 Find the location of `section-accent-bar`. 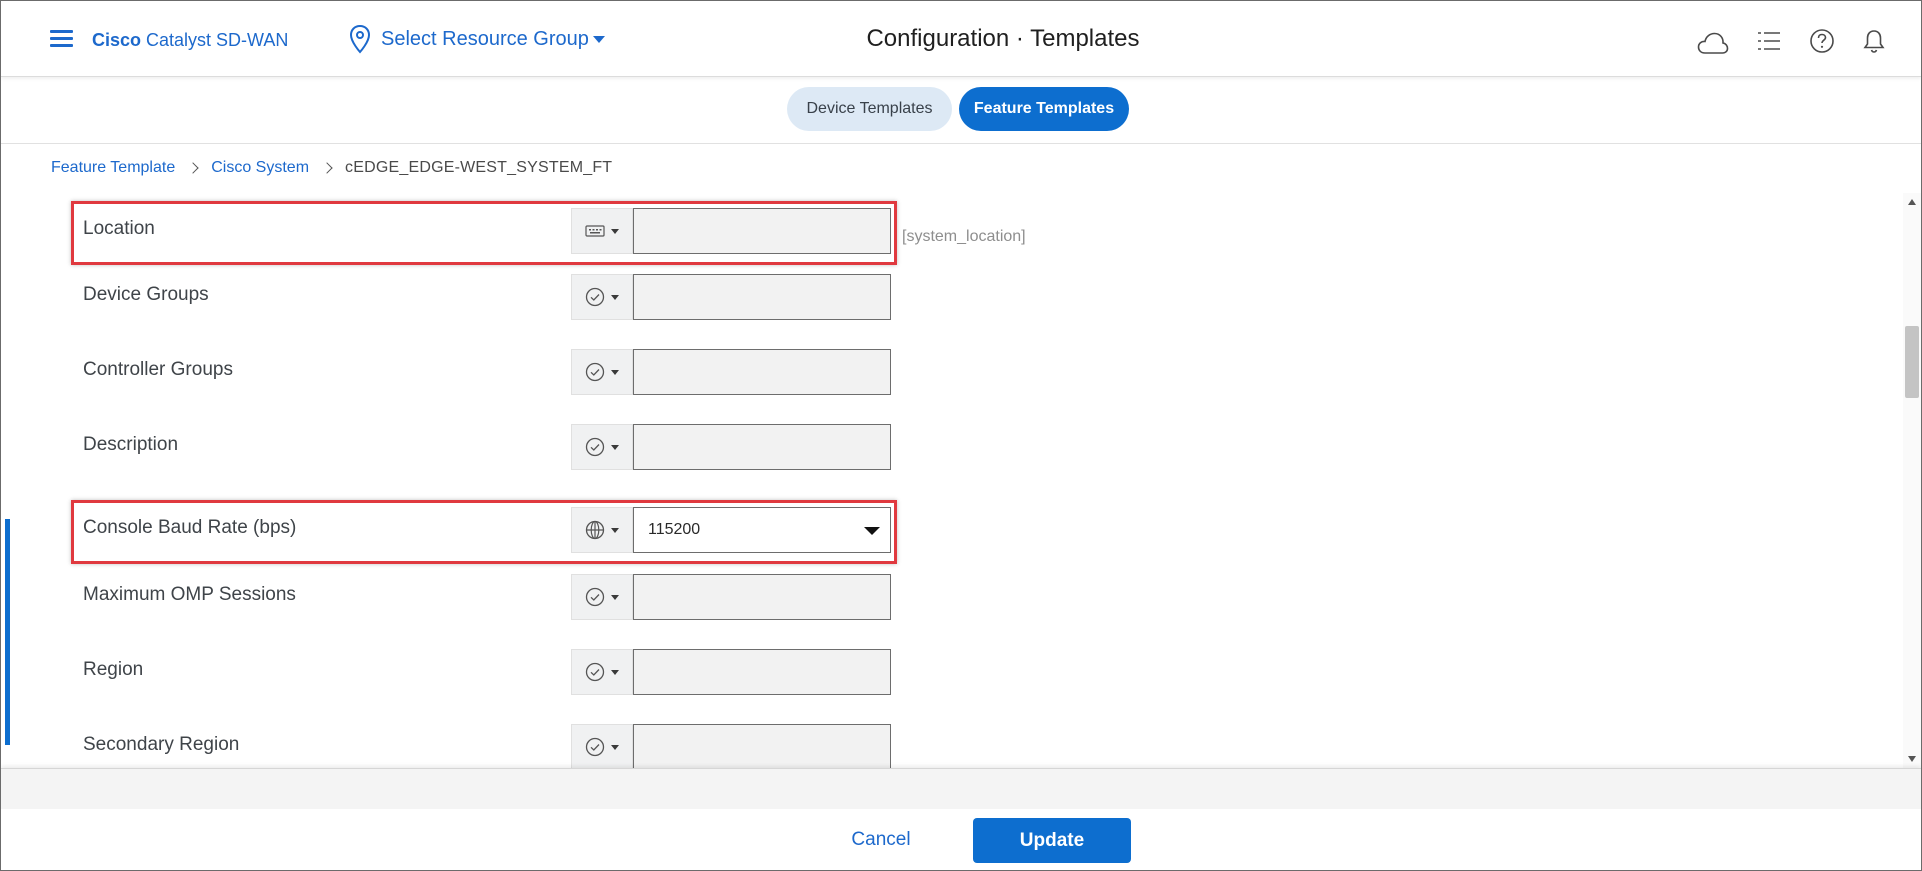

section-accent-bar is located at coordinates (7, 632).